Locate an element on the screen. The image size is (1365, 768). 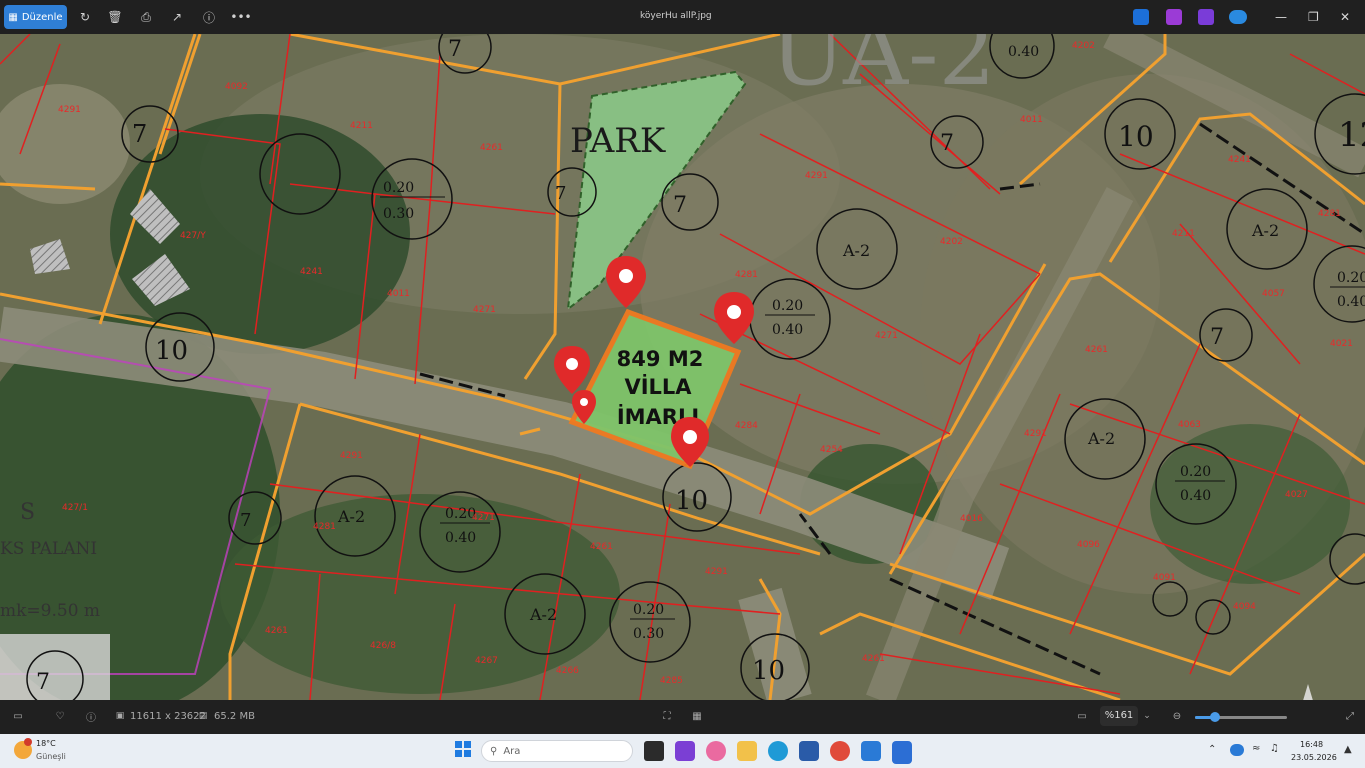
weather-temp: 18°C is located at coordinates (46, 743).